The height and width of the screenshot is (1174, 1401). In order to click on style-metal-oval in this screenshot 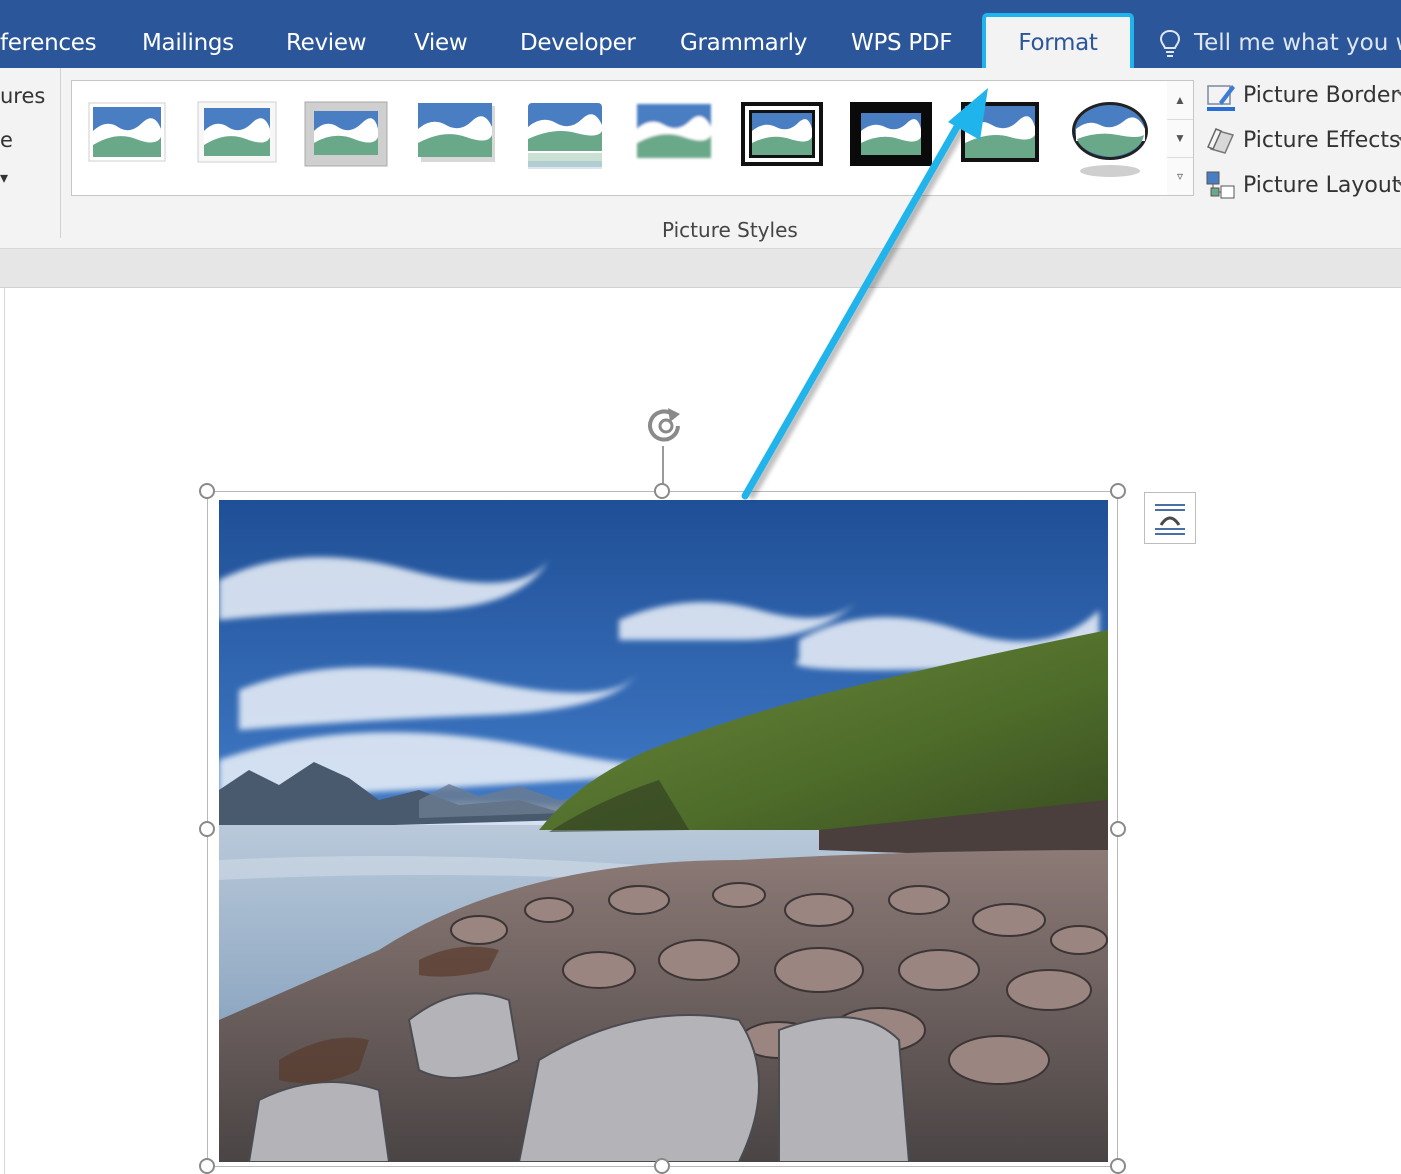, I will do `click(1109, 139)`.